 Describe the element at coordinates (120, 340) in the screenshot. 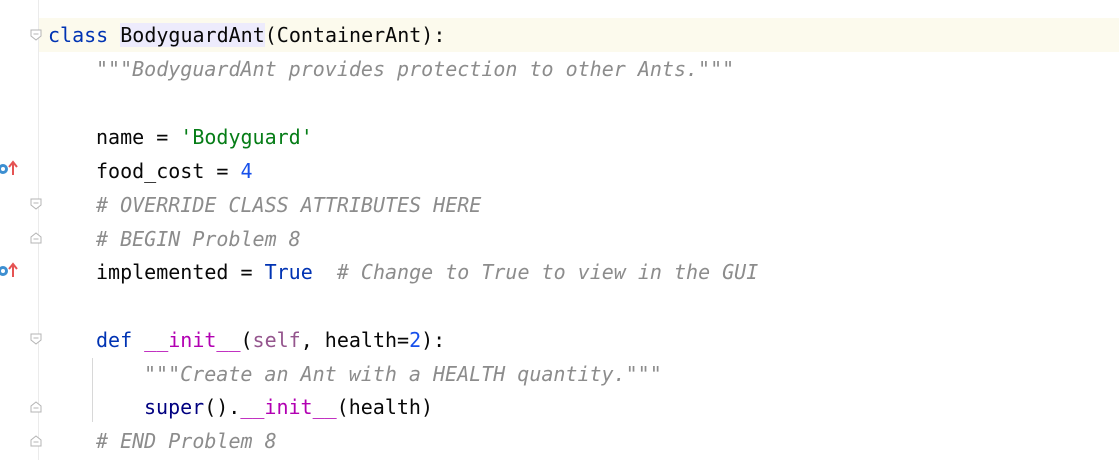

I see `keyword: def` at that location.